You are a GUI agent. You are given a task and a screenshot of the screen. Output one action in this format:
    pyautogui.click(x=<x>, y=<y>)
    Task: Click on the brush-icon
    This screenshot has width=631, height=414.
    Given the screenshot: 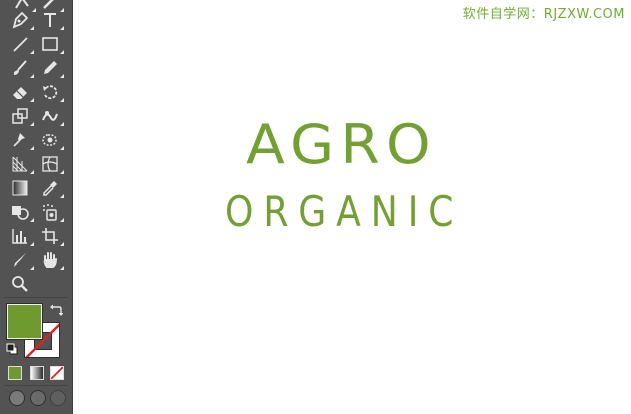 What is the action you would take?
    pyautogui.click(x=20, y=67)
    